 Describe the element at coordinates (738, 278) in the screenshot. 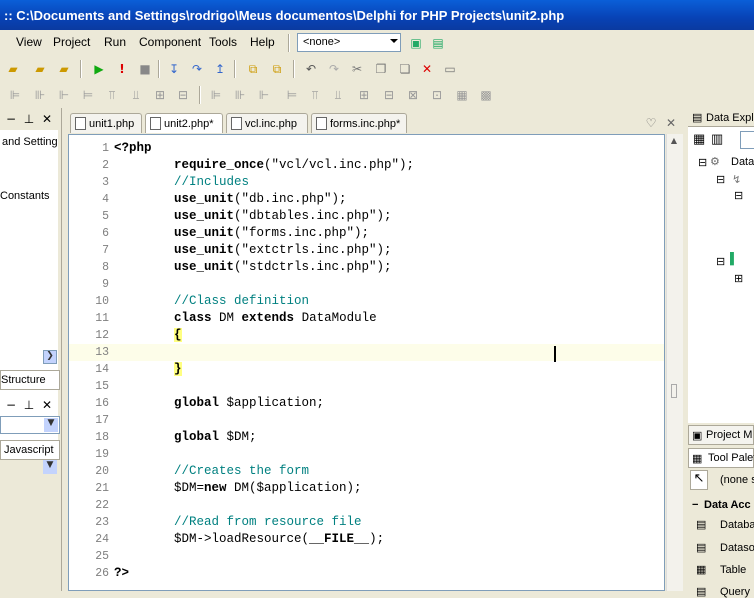

I see `expand-icon: ⊞` at that location.